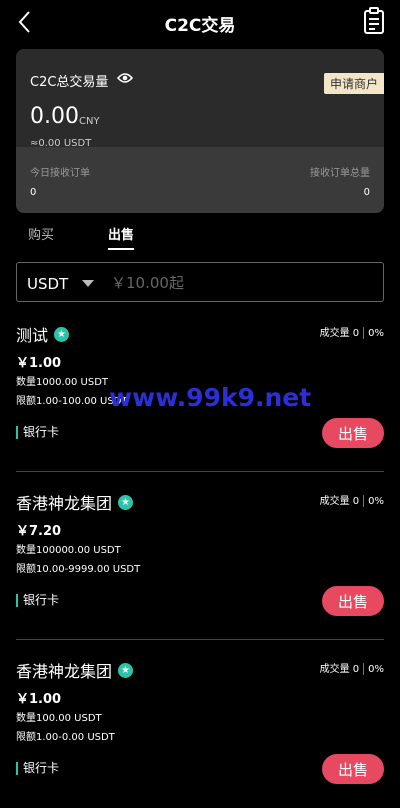  Describe the element at coordinates (210, 397) in the screenshot. I see `watermark-text: www.99k9.net` at that location.